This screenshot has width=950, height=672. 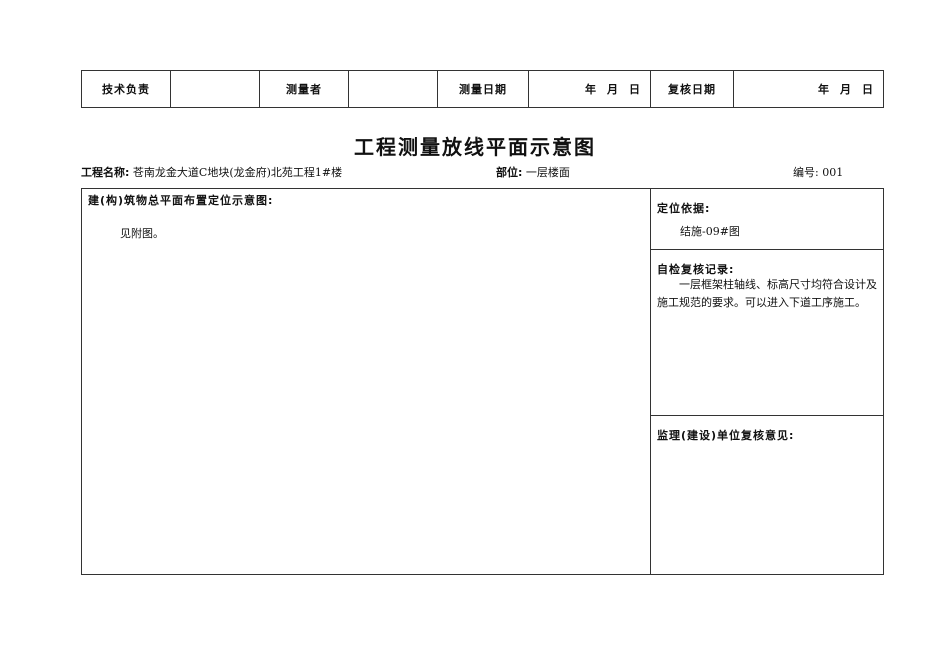 I want to click on page-title: 工程测量放线平面示意图, so click(x=475, y=147).